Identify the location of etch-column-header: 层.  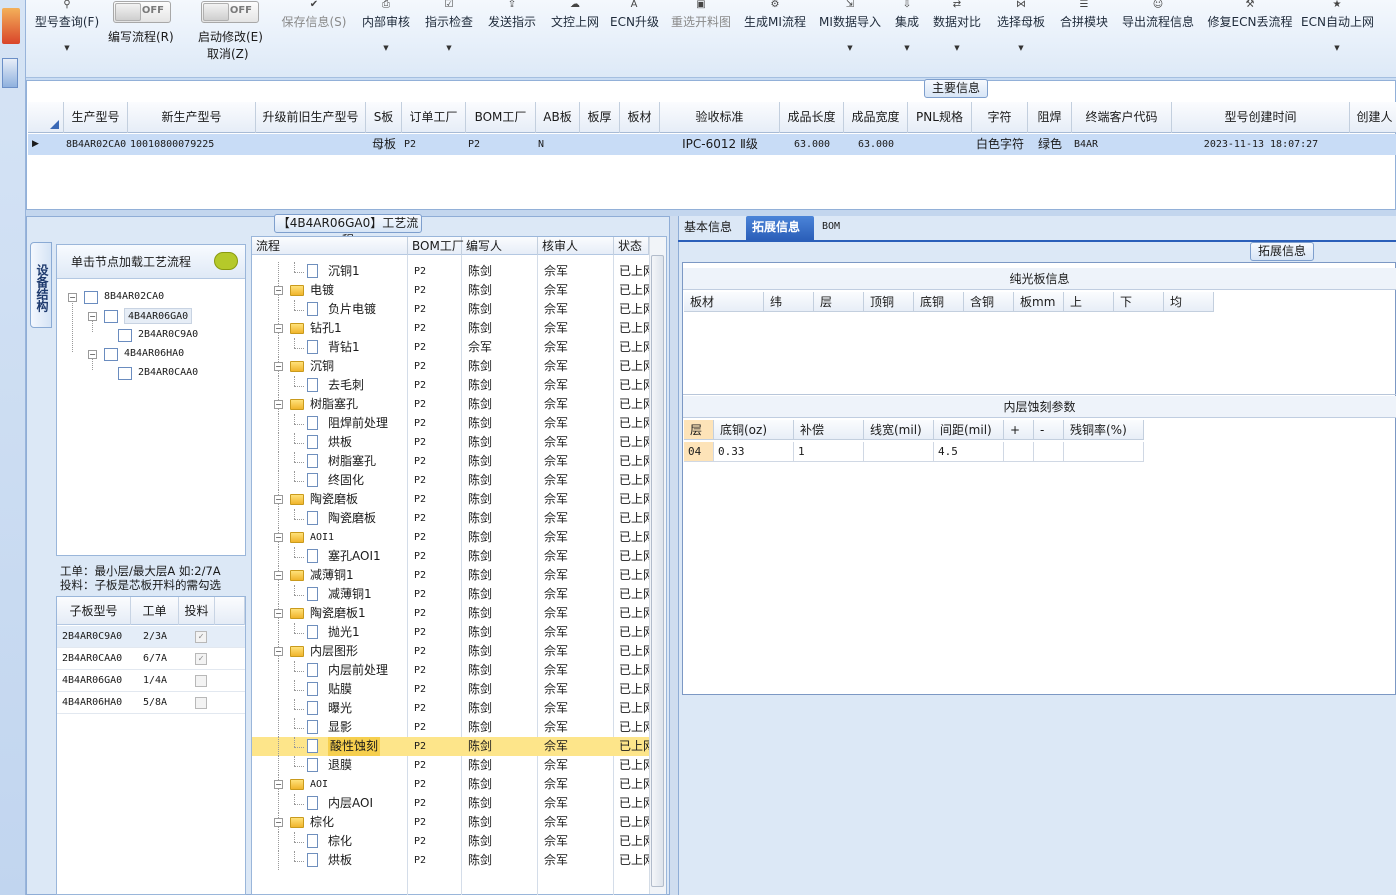
(699, 430).